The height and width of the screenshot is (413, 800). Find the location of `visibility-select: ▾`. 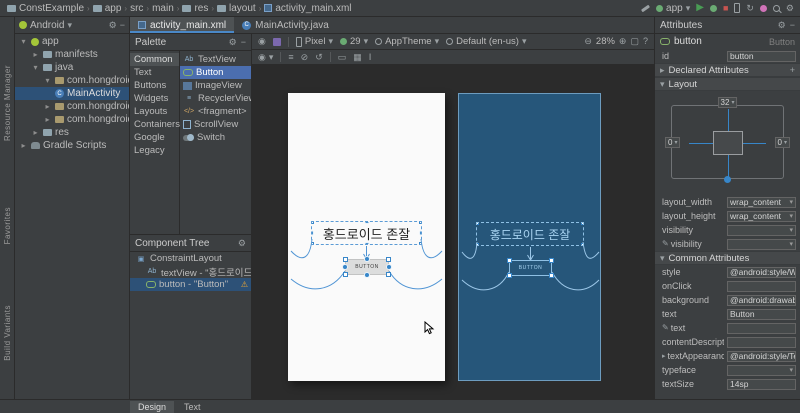

visibility-select: ▾ is located at coordinates (761, 230).